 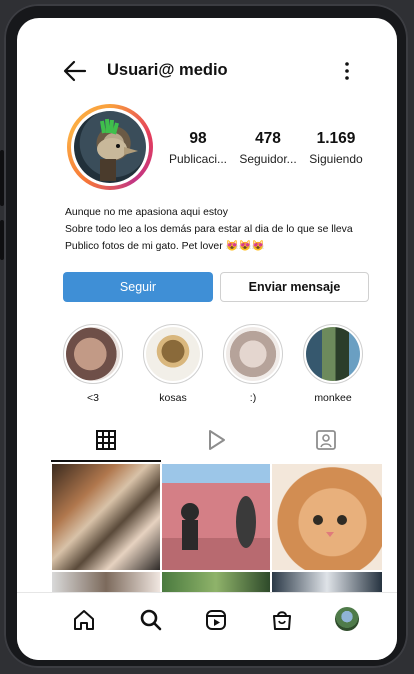 I want to click on search-icon, so click(x=151, y=620).